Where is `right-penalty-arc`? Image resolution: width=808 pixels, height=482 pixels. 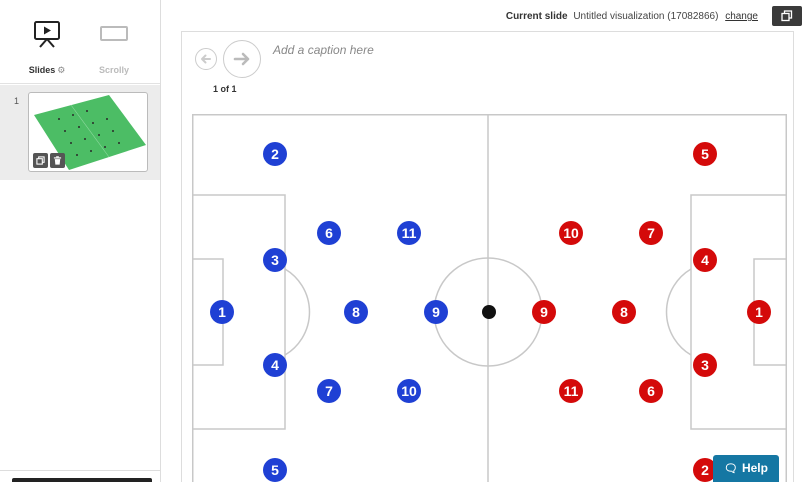 right-penalty-arc is located at coordinates (678, 312).